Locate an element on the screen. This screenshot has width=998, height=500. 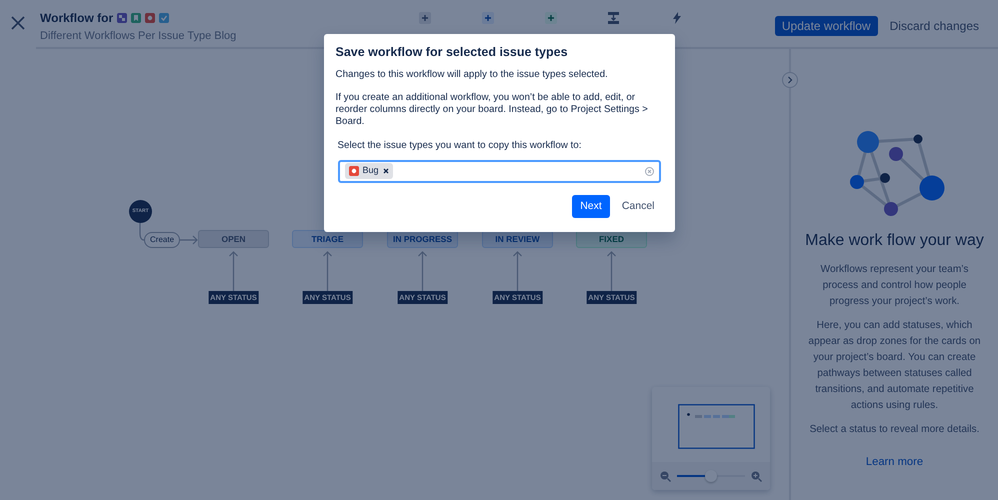
lightning-icon is located at coordinates (676, 18).